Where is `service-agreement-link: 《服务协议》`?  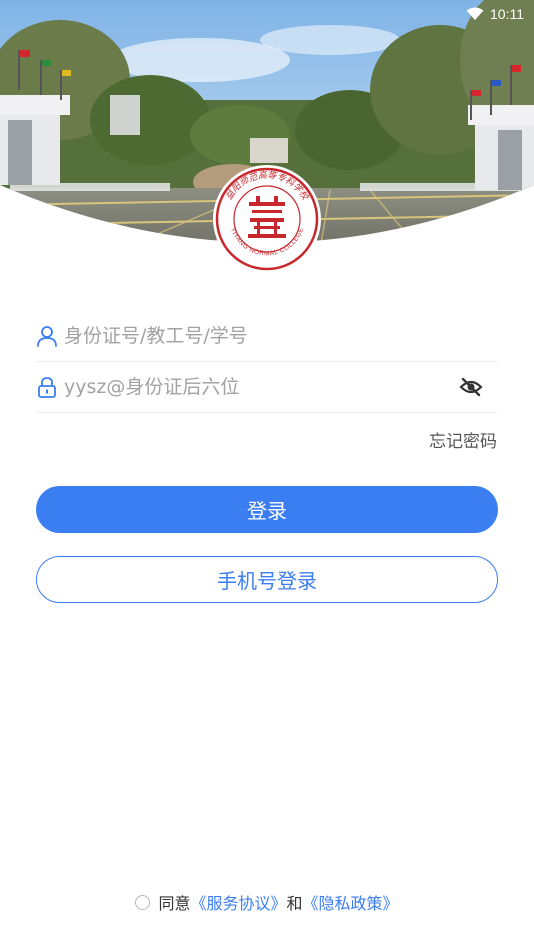 service-agreement-link: 《服务协议》 is located at coordinates (238, 902).